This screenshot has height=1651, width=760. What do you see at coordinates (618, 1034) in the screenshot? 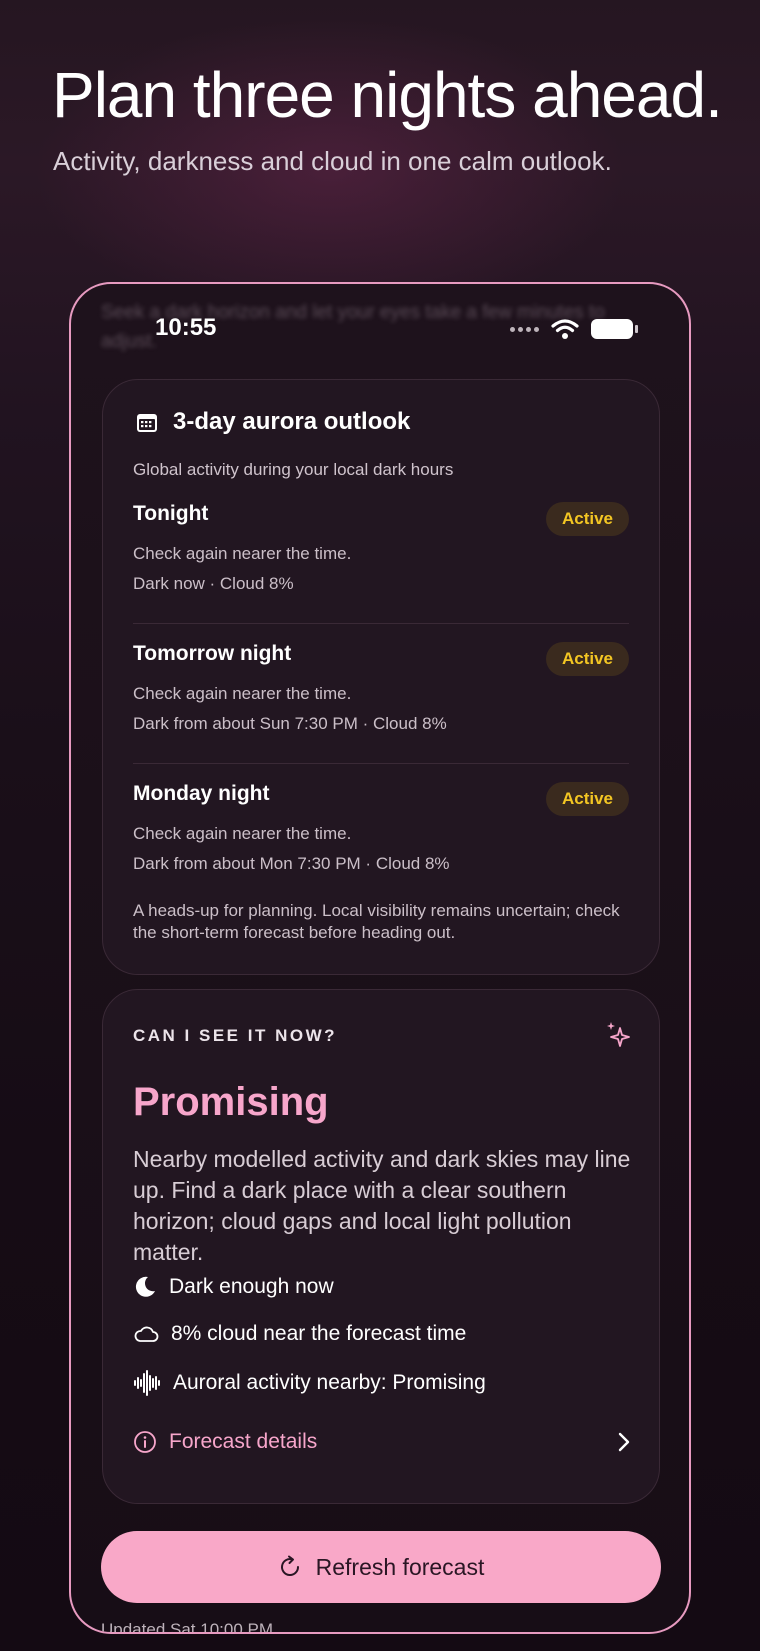
I see `sparkle-icon` at bounding box center [618, 1034].